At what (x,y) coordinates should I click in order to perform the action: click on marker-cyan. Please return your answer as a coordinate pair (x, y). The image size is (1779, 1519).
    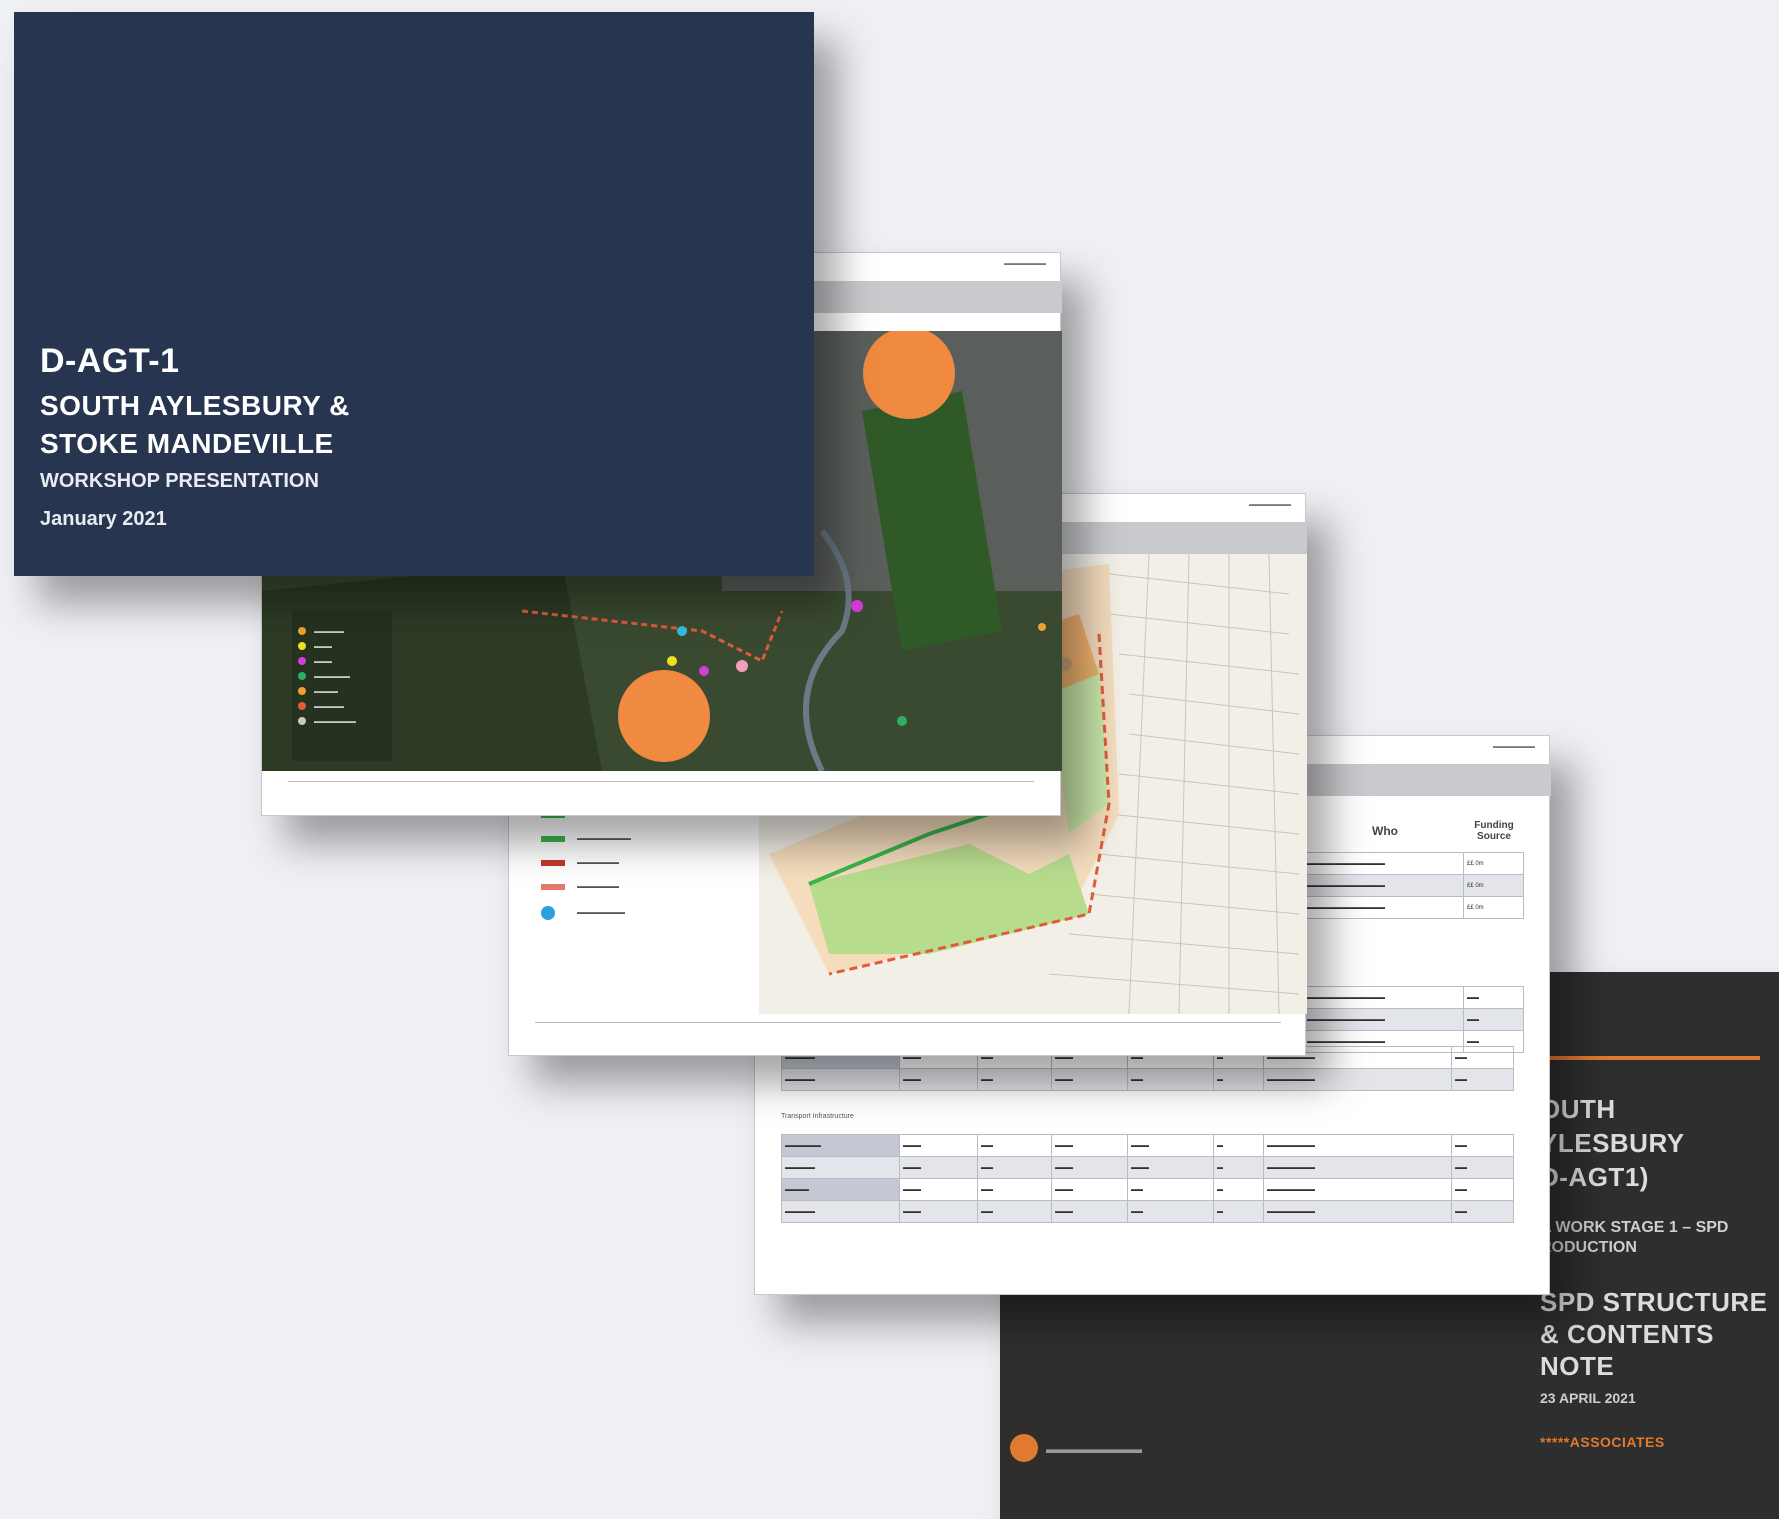
    Looking at the image, I should click on (682, 631).